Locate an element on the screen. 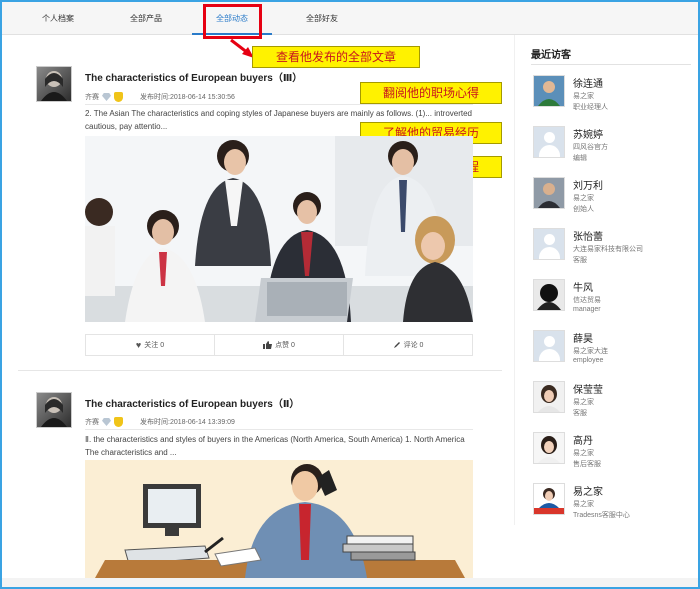  follow-label: 关注 0 is located at coordinates (154, 345).